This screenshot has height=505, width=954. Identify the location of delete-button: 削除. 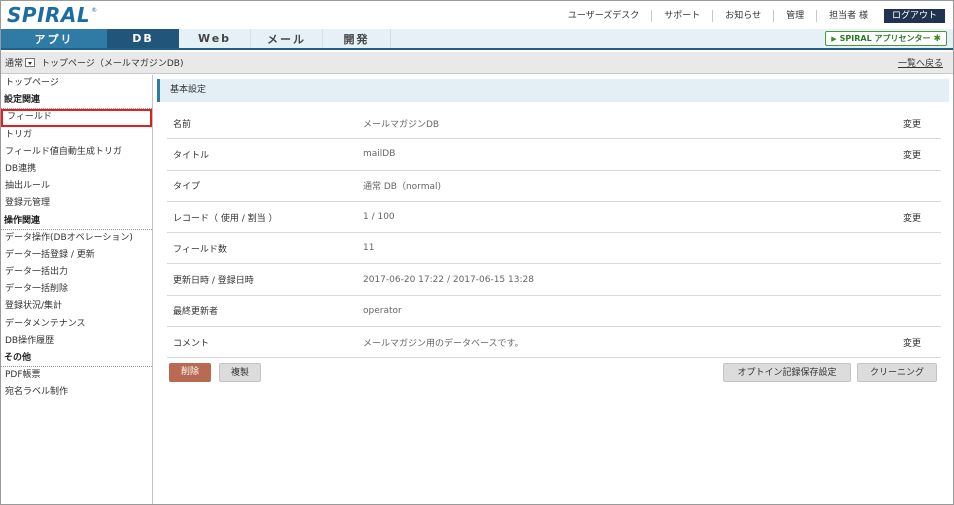
(190, 373).